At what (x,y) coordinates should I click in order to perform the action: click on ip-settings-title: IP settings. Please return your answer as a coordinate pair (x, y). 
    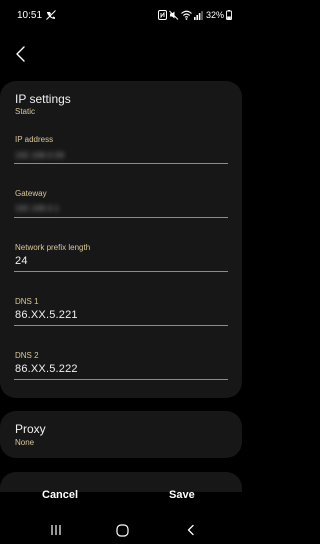
    Looking at the image, I should click on (43, 99).